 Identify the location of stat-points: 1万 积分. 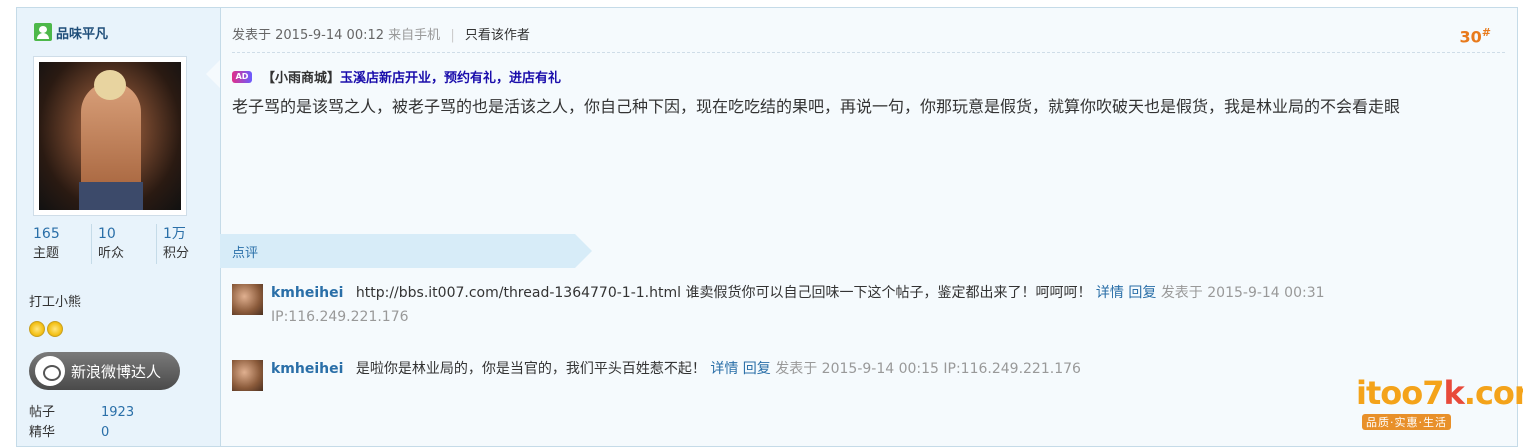
(189, 244).